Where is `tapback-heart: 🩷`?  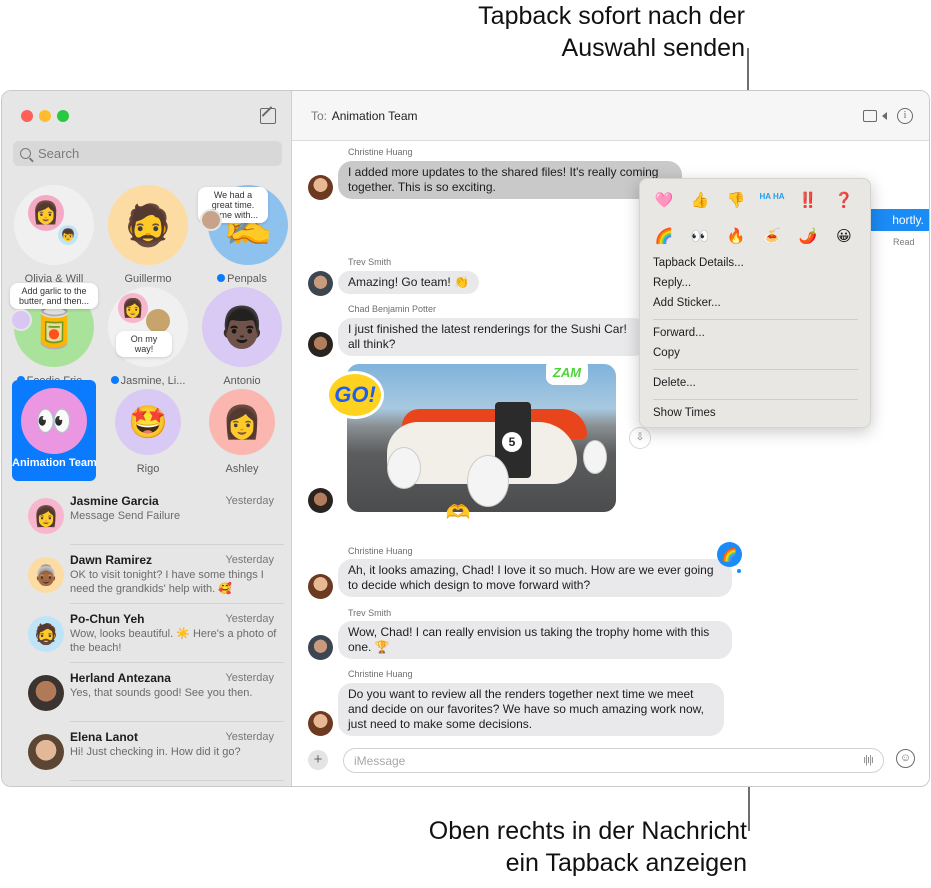
tapback-heart: 🩷 is located at coordinates (664, 201).